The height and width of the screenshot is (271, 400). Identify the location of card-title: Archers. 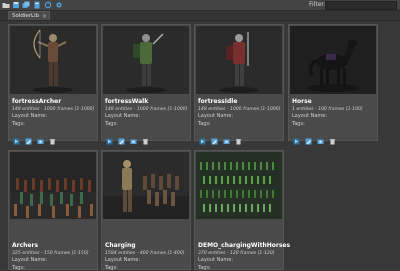
(25, 245).